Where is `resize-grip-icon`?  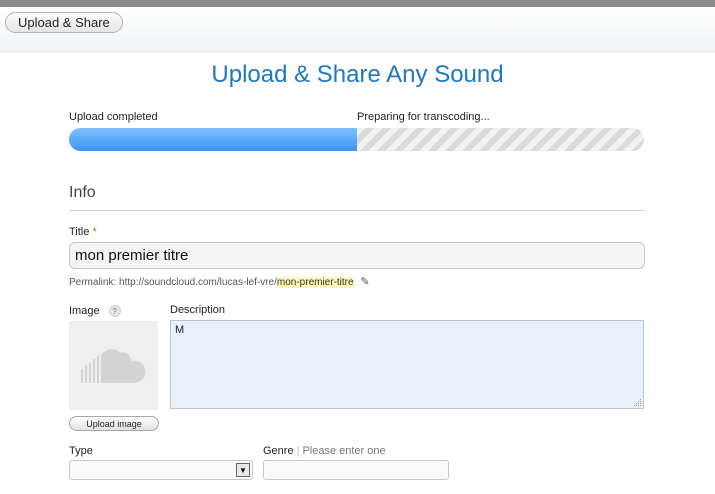 resize-grip-icon is located at coordinates (637, 402).